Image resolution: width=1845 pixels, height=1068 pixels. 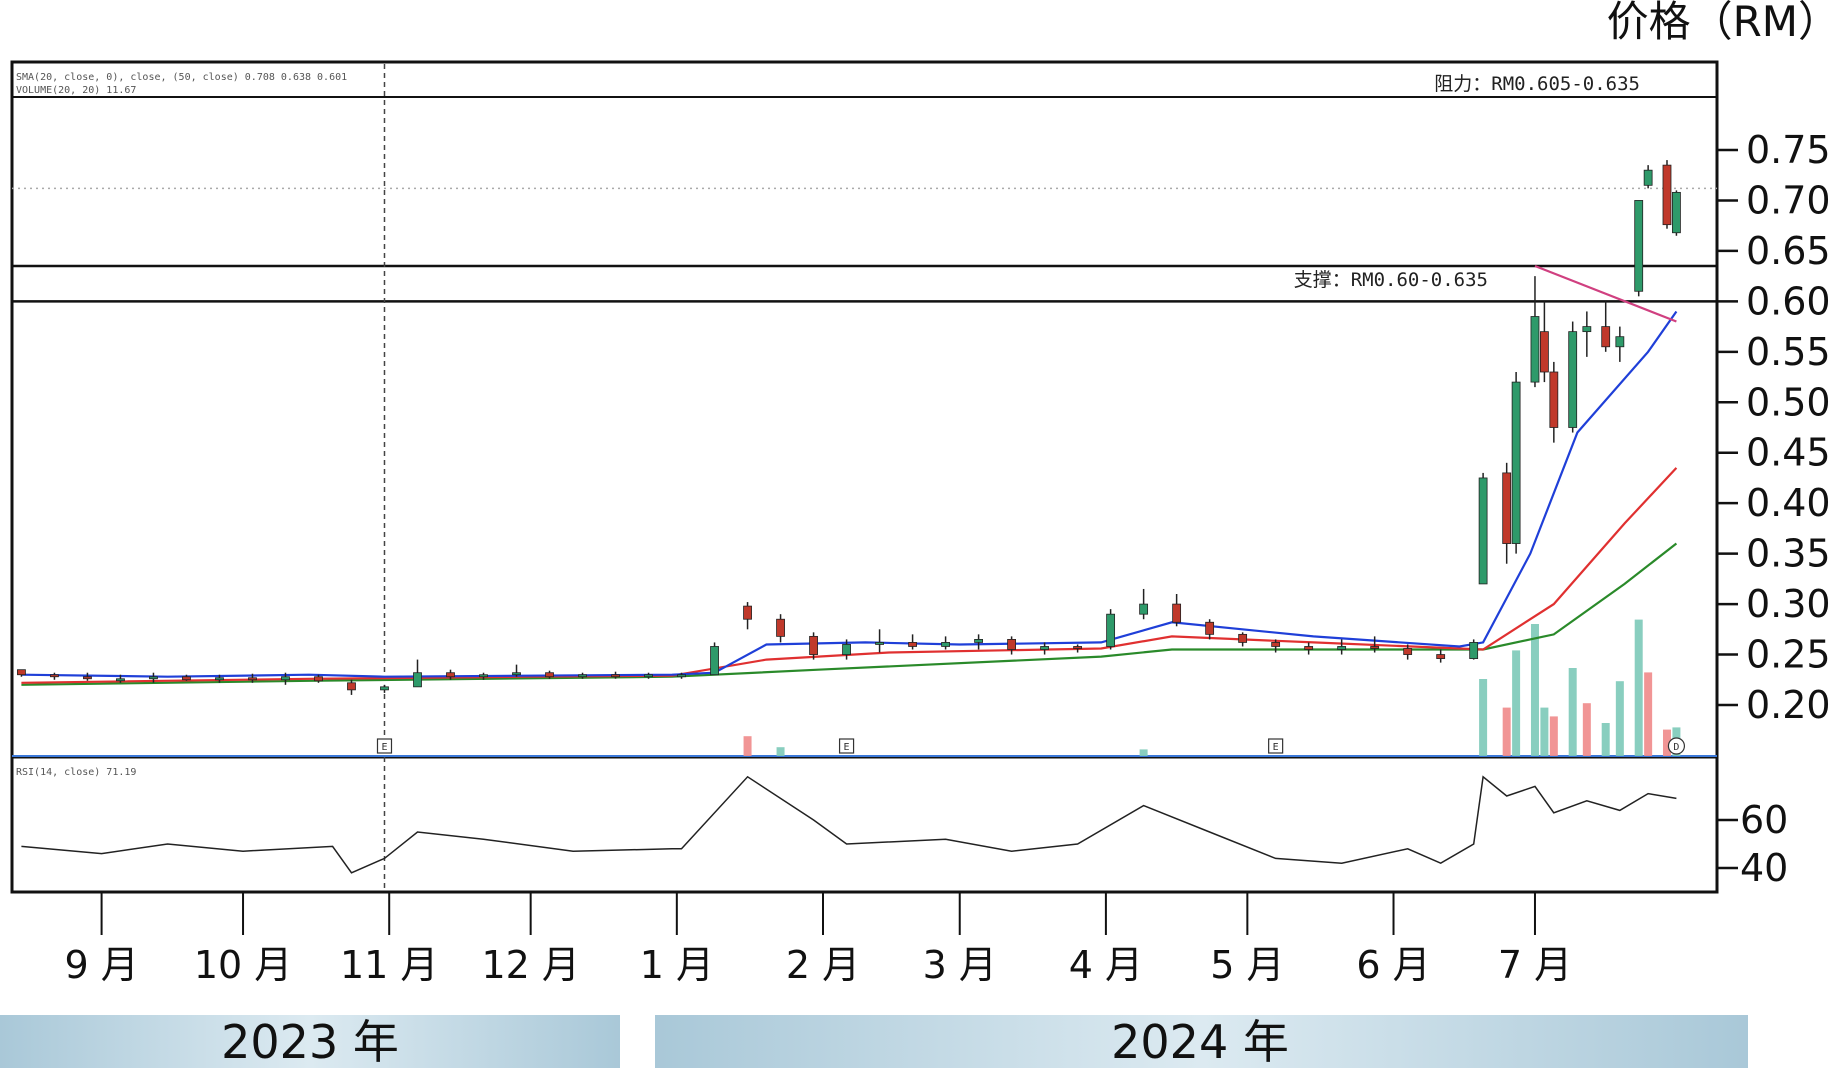 What do you see at coordinates (1788, 655) in the screenshot?
I see `price-tick-label: 0.25` at bounding box center [1788, 655].